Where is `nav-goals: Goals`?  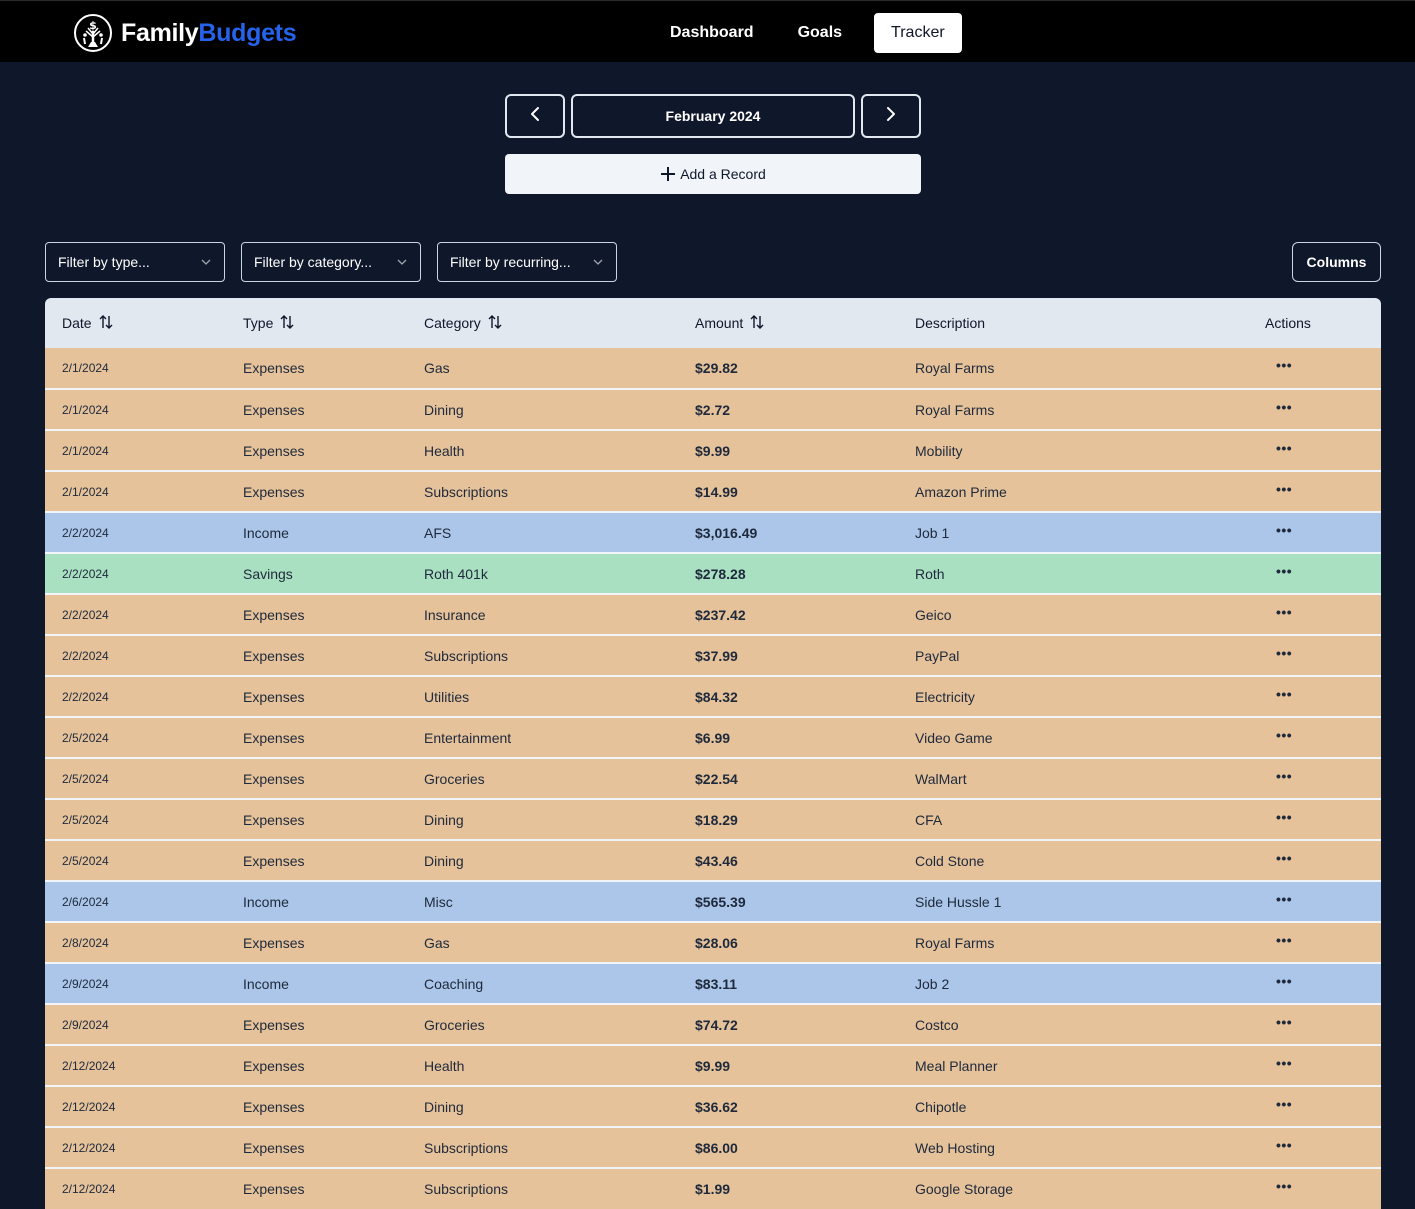
nav-goals: Goals is located at coordinates (820, 33).